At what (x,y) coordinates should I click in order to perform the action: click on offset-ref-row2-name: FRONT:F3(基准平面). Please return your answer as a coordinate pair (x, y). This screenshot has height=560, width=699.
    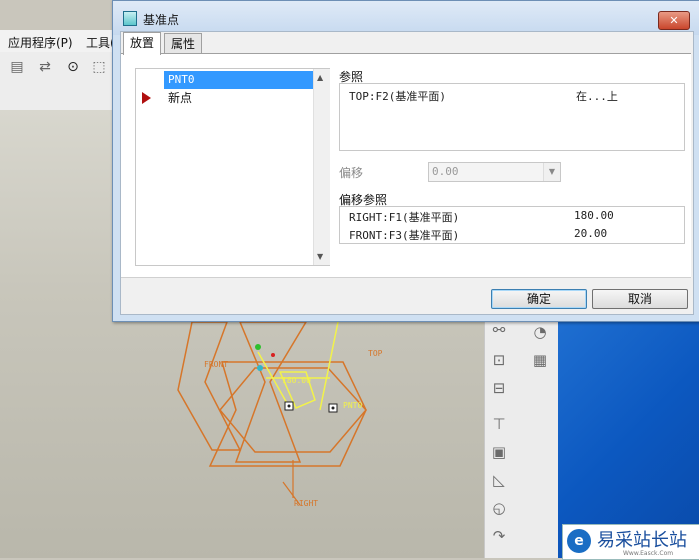
    Looking at the image, I should click on (404, 235).